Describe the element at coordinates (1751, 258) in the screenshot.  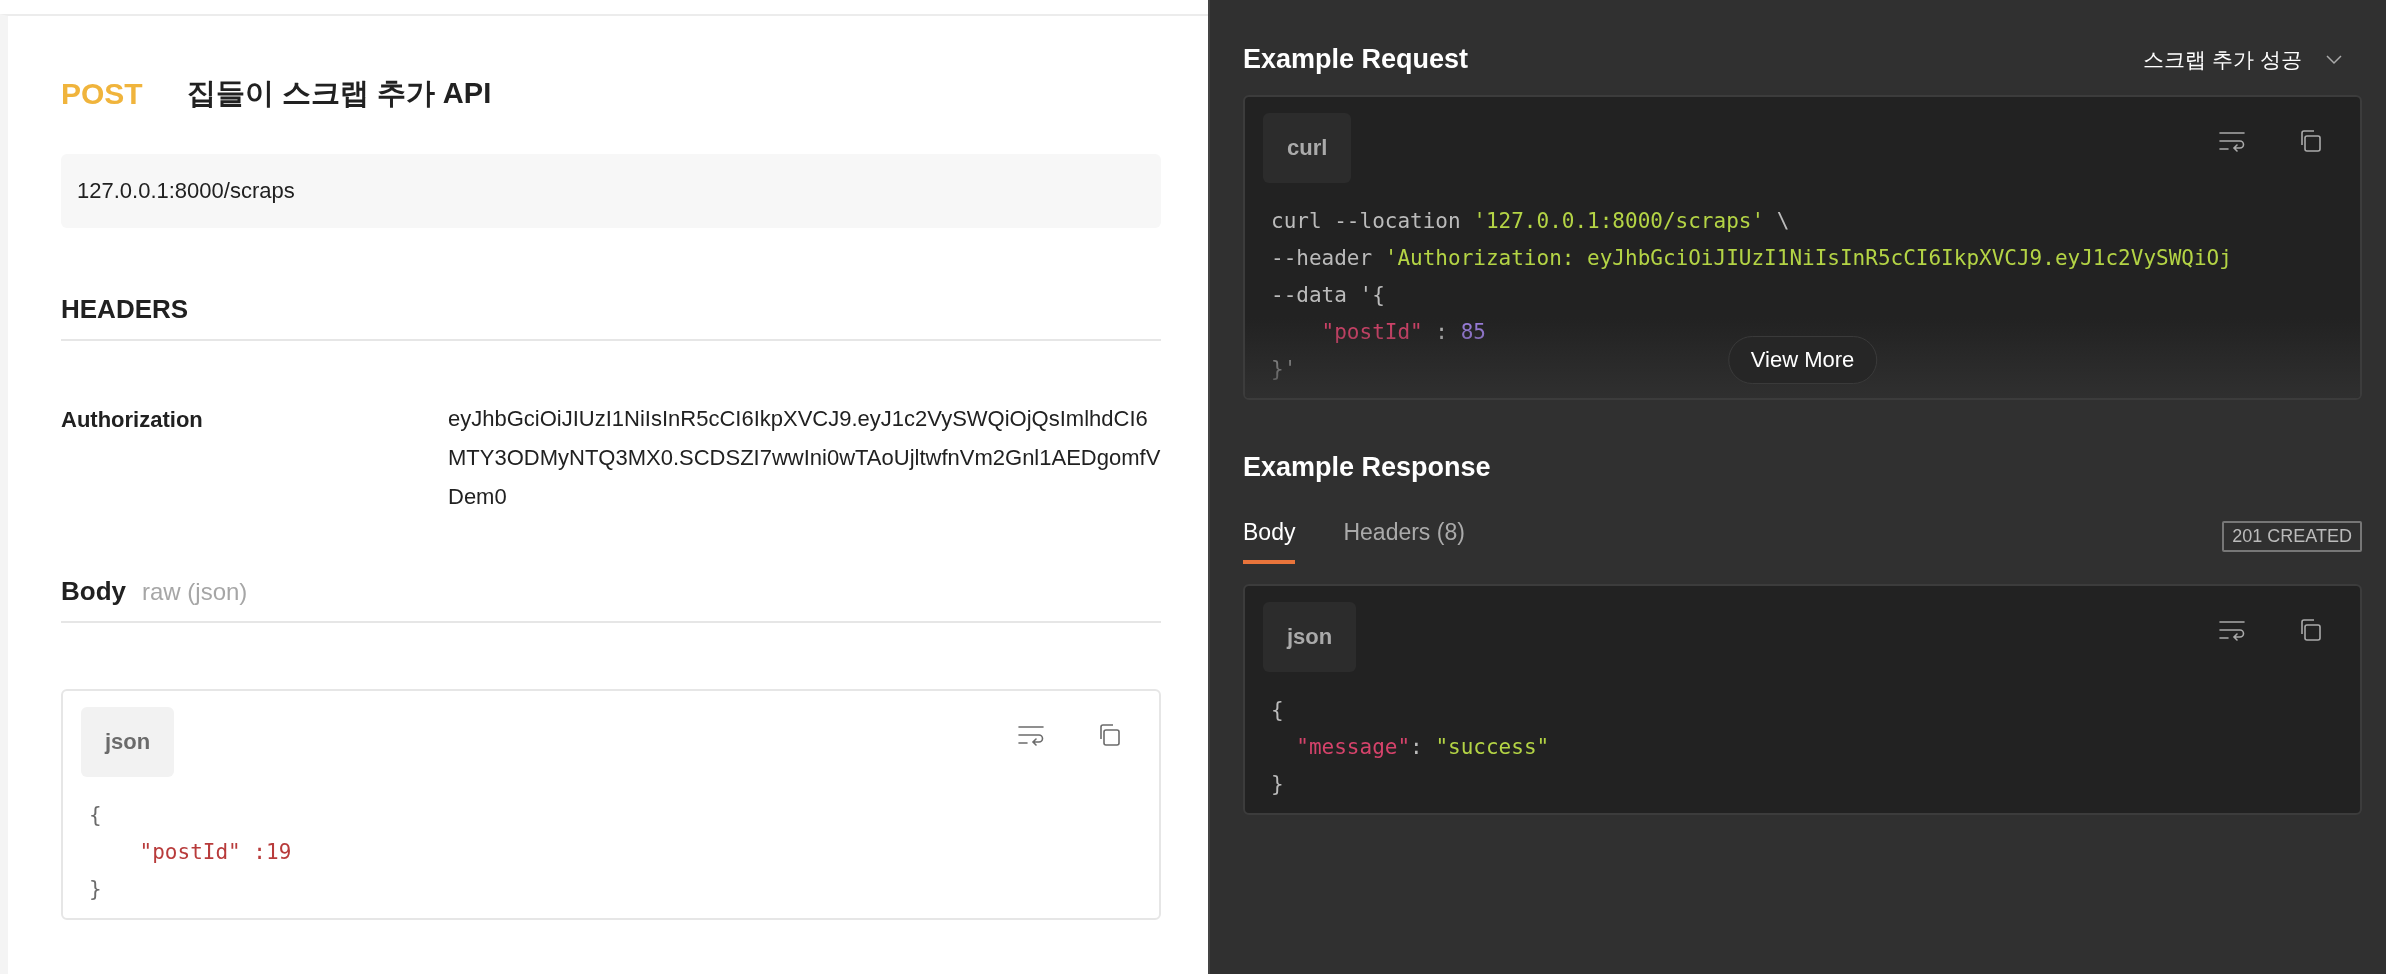
I see `code-line: --header 'Authorization: eyJhbGciOiJIUzI1NiIsInR5cCI6IkpXVCJ9.eyJ1c2VySWQiOj` at that location.